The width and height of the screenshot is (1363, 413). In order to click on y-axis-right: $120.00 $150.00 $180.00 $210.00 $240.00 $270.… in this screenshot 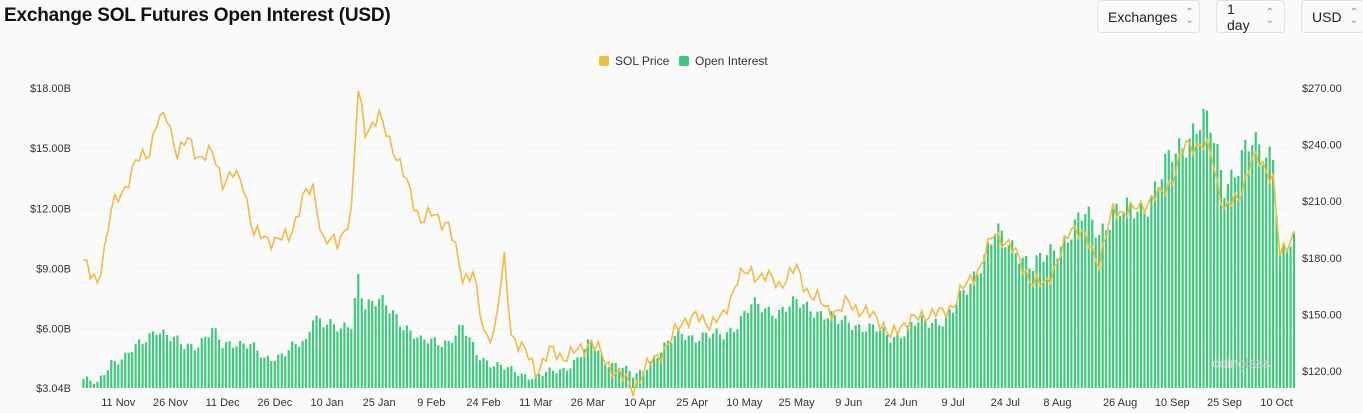, I will do `click(1322, 230)`.